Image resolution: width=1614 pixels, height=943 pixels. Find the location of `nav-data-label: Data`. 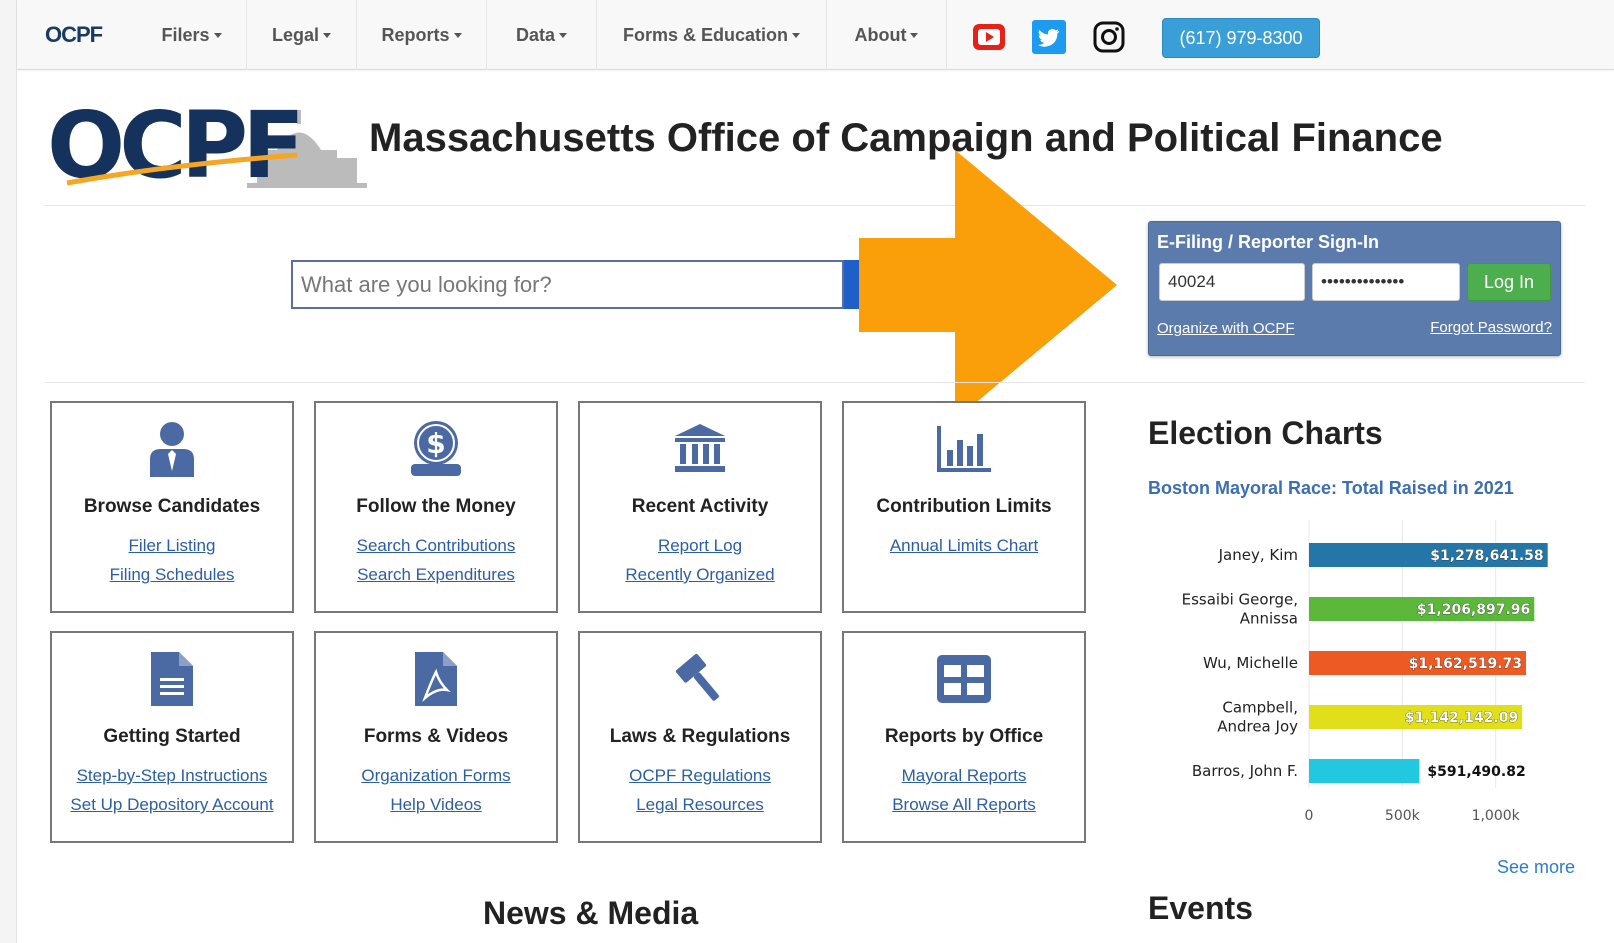

nav-data-label: Data is located at coordinates (535, 34).